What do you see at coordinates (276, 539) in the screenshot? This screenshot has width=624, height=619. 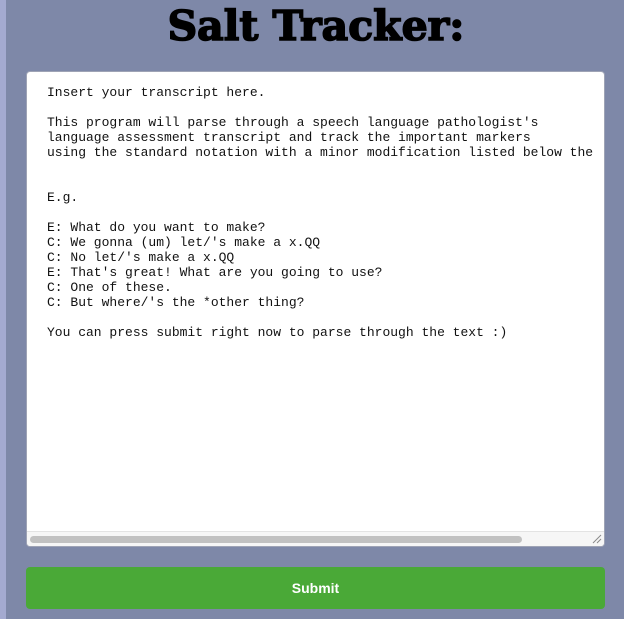 I see `scrollbar-thumb` at bounding box center [276, 539].